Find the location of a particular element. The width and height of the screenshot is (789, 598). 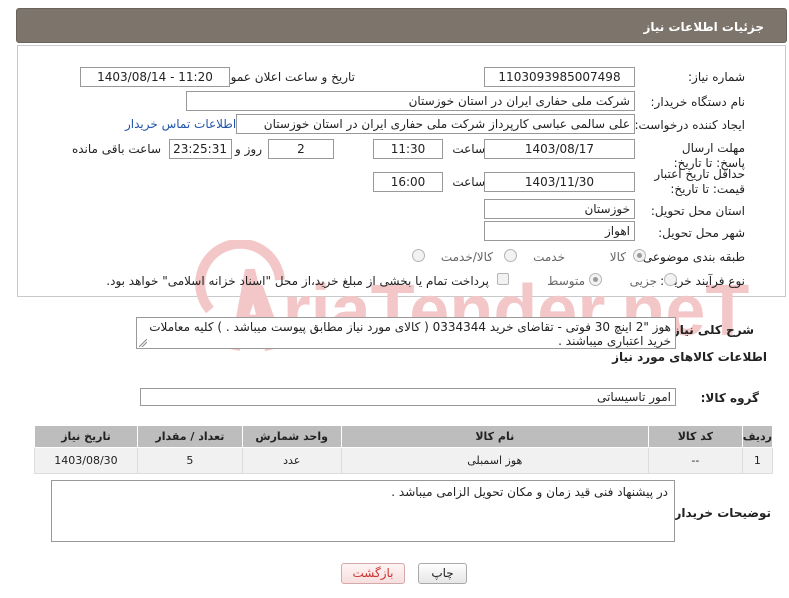

remaining-time-label: ساعت باقی مانده is located at coordinates (116, 149).